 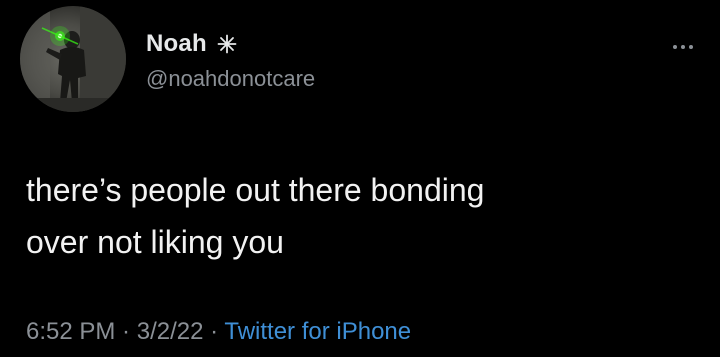 What do you see at coordinates (317, 331) in the screenshot?
I see `tweet-source-link: Twitter for iPhone` at bounding box center [317, 331].